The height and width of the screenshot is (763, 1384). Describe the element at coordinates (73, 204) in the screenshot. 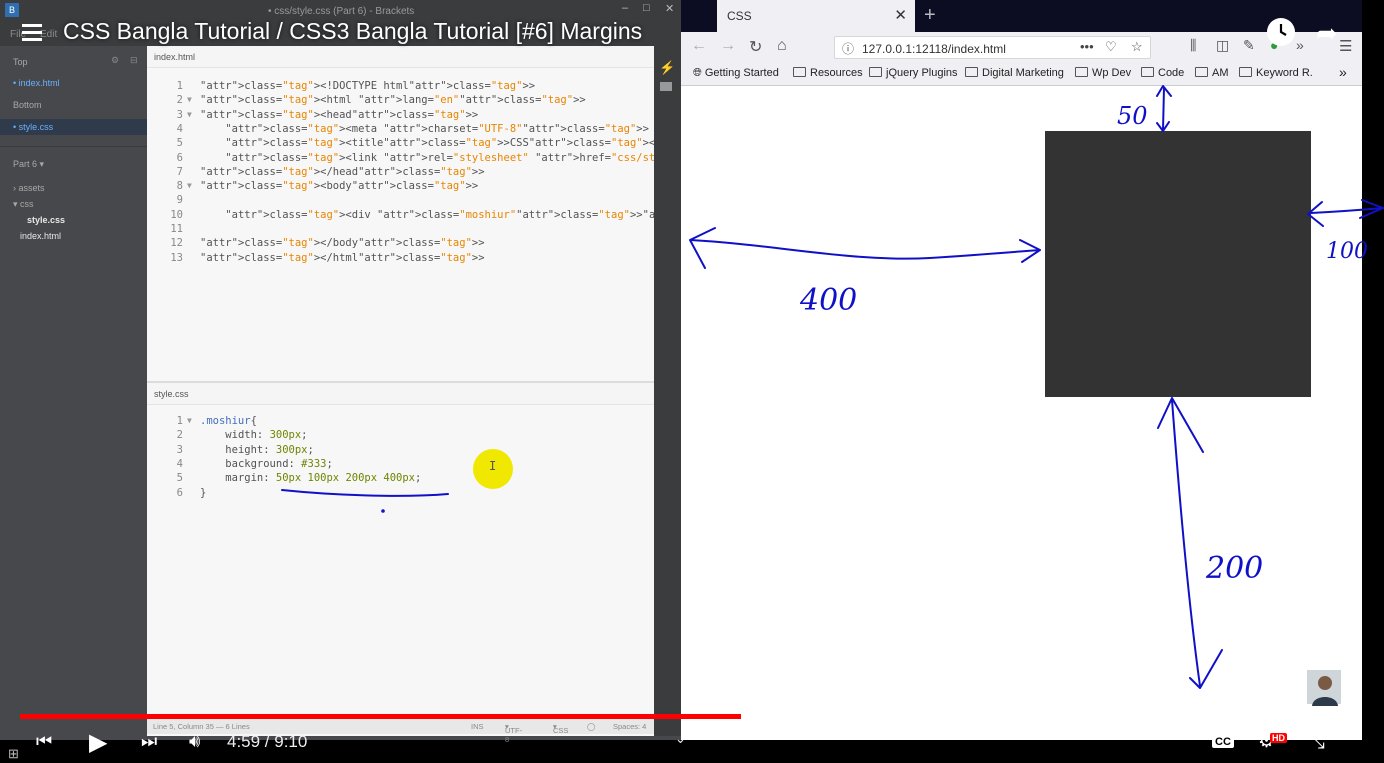

I see `tree-folder-css: ▾ css` at that location.